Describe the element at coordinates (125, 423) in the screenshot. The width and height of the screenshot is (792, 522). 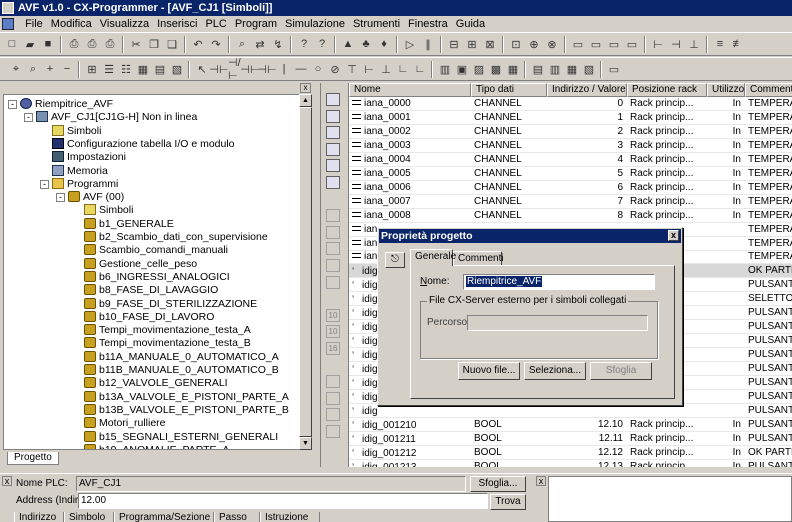
I see `tree-node: Motori_rulliere` at that location.